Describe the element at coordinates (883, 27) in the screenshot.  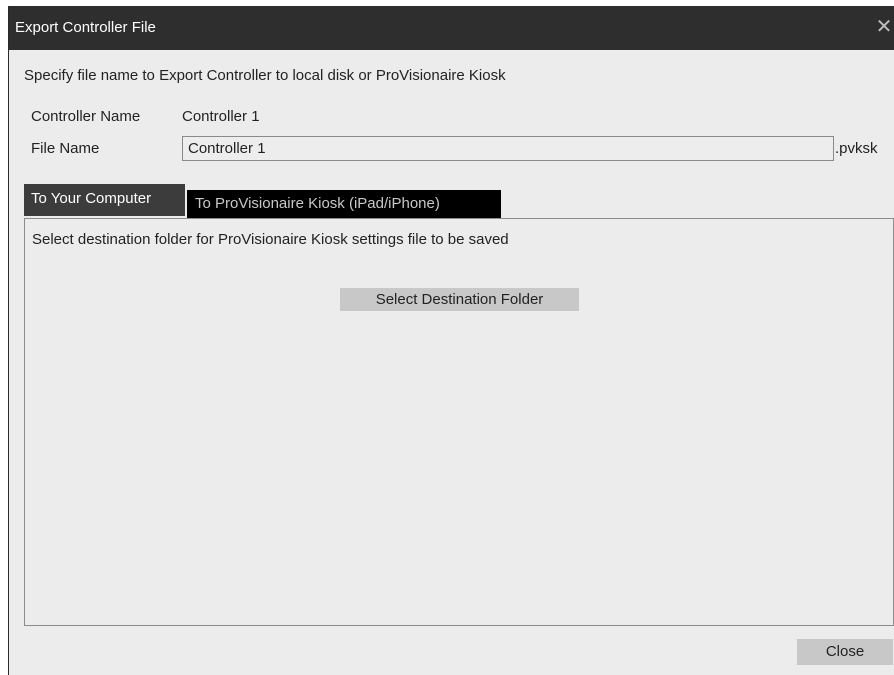
I see `close-icon: ✕` at that location.